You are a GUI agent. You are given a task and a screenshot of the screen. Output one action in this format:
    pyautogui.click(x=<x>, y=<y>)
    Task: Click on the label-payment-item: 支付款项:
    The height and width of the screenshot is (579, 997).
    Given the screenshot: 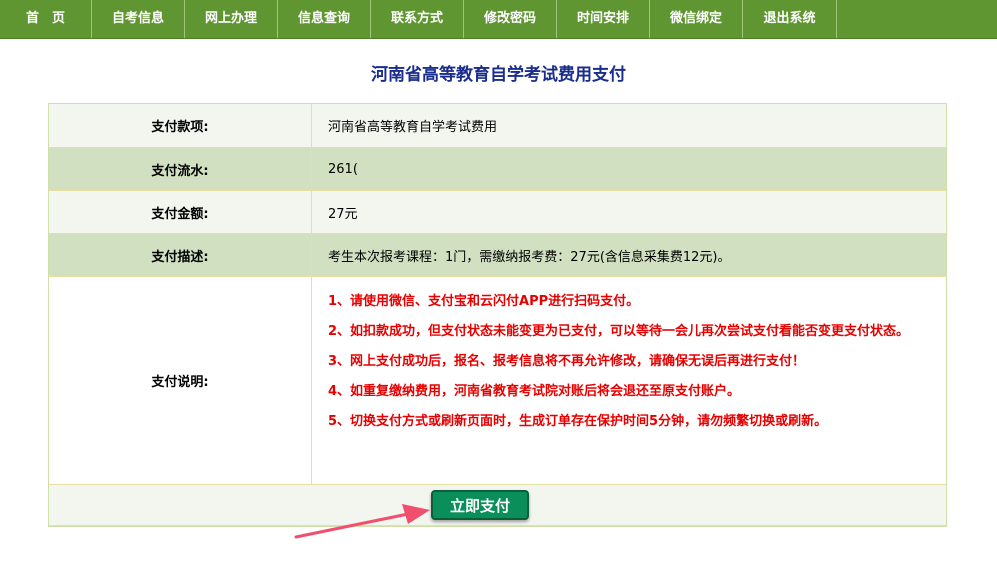 What is the action you would take?
    pyautogui.click(x=180, y=125)
    